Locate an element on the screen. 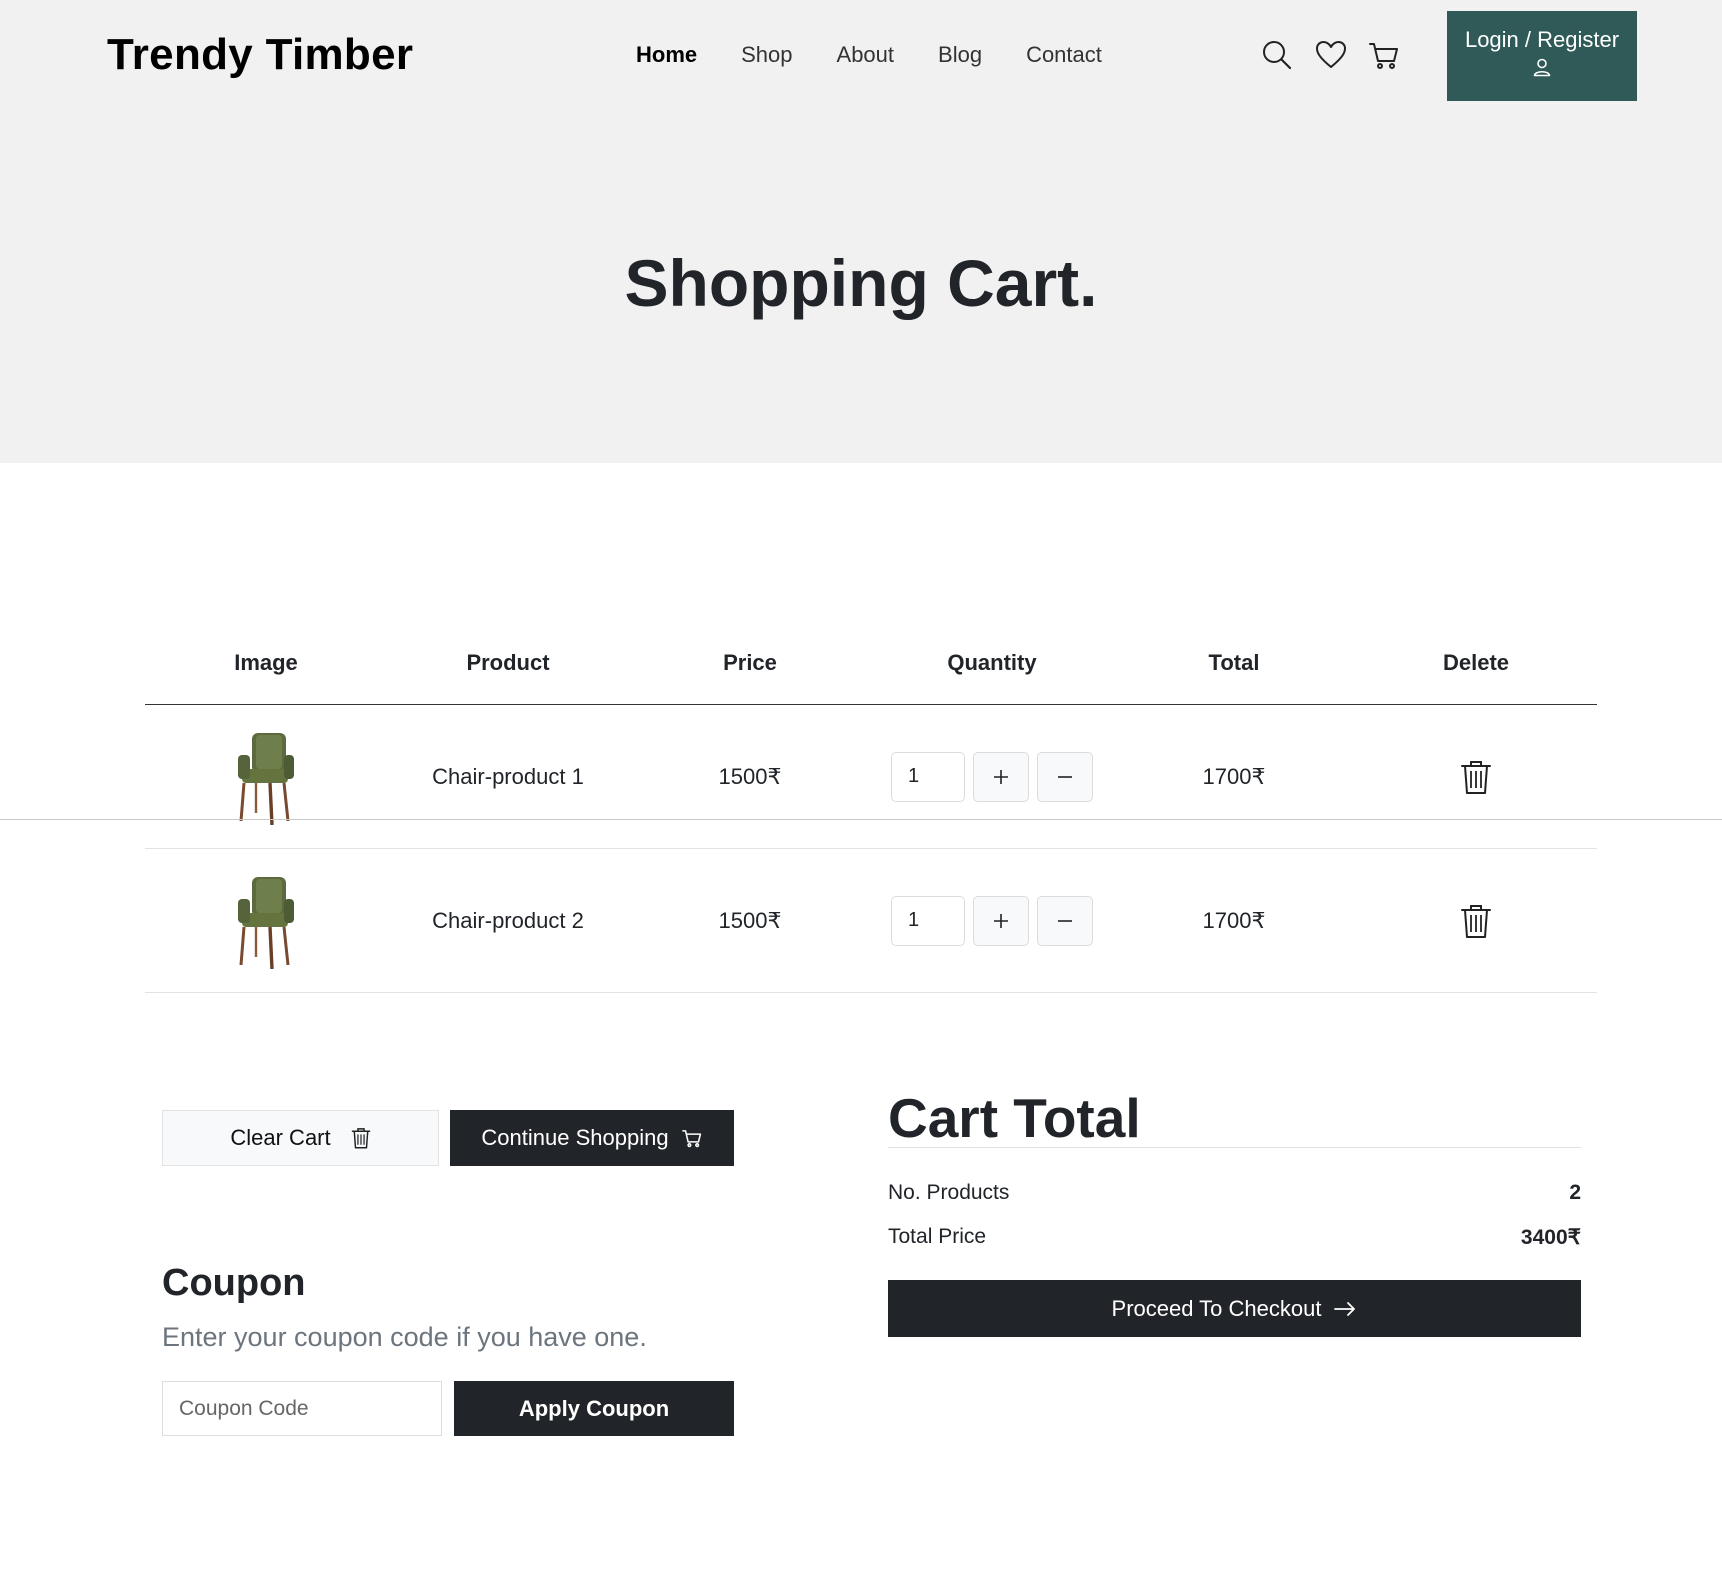 Image resolution: width=1722 pixels, height=1592 pixels. products-count-label: No. Products is located at coordinates (949, 1192).